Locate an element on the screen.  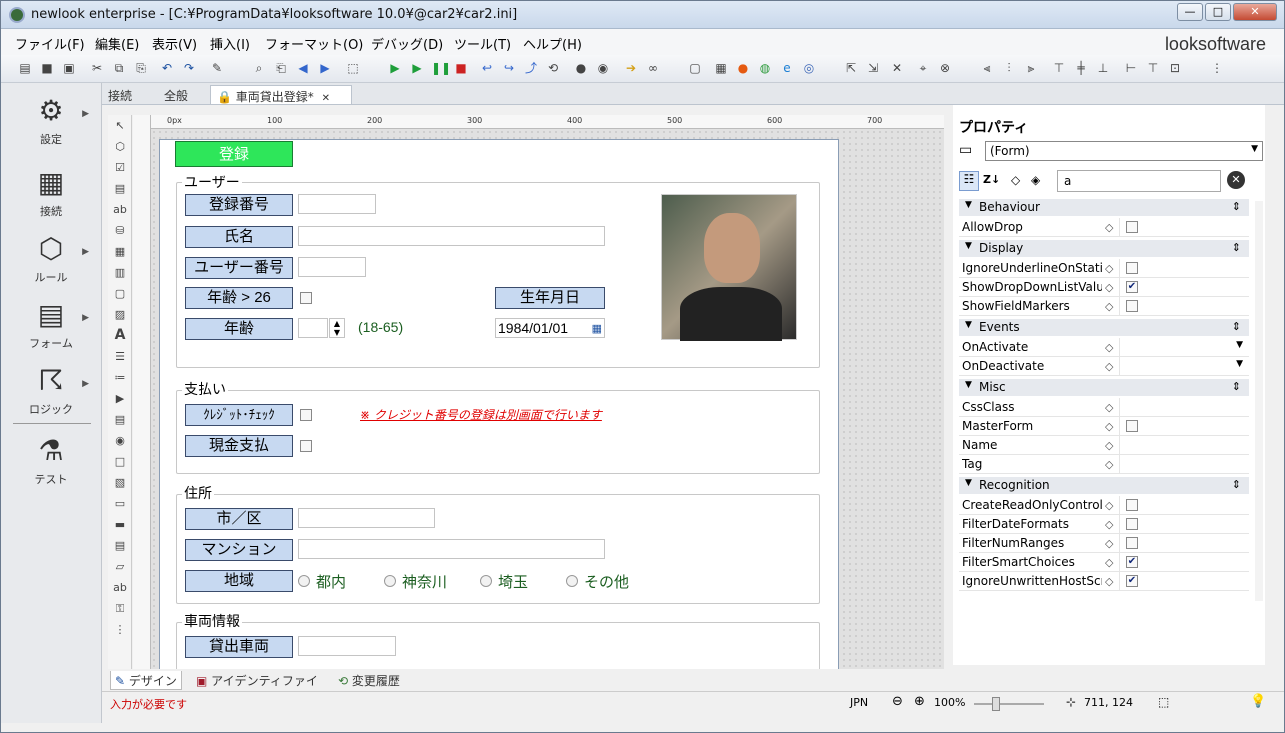
align-tool-2-icon: ⇲ is located at coordinates (873, 68).